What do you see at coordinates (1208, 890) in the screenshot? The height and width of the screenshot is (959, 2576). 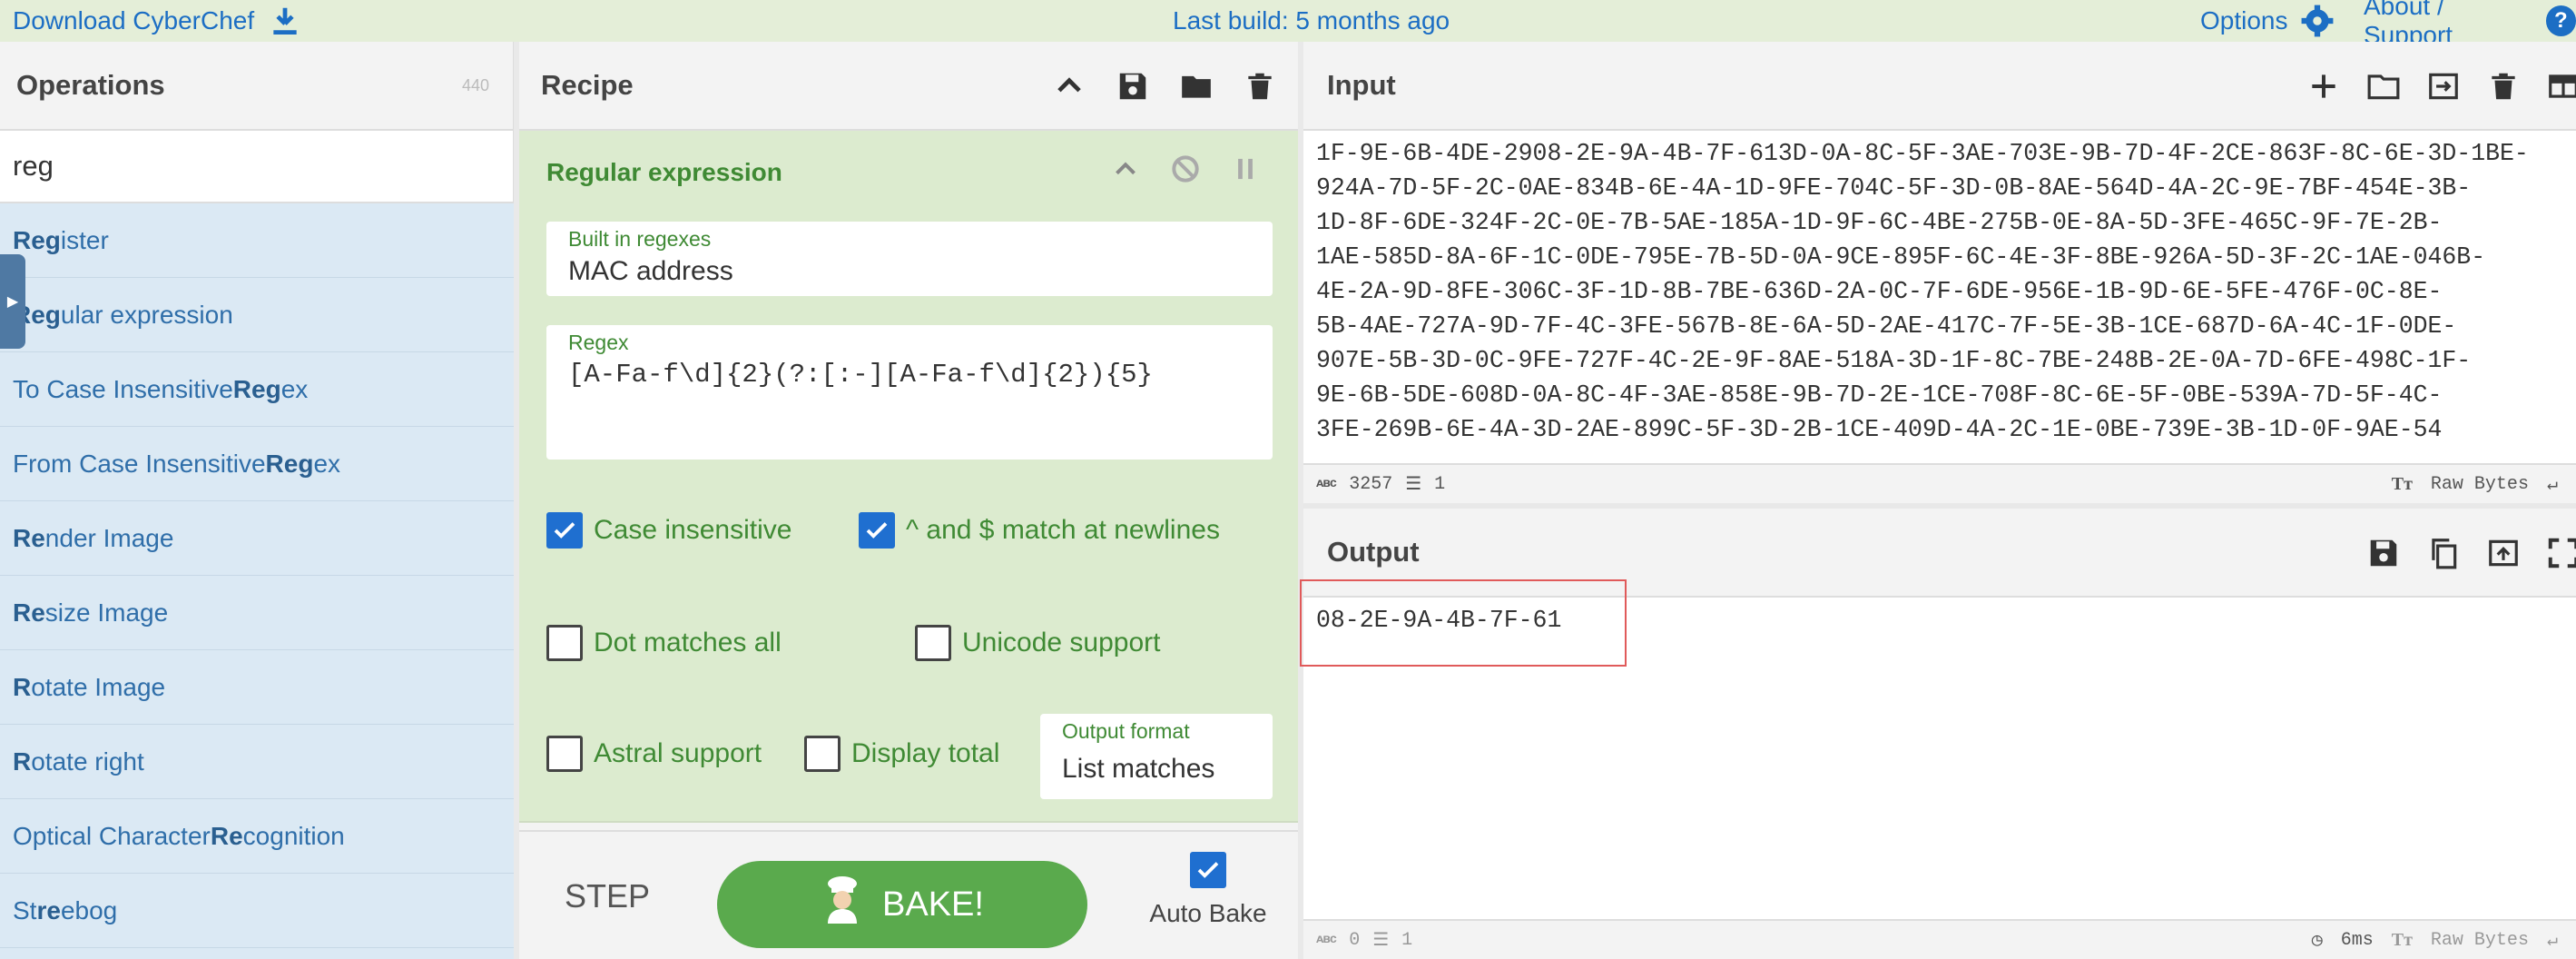 I see `auto-bake-toggle: Auto Bake` at bounding box center [1208, 890].